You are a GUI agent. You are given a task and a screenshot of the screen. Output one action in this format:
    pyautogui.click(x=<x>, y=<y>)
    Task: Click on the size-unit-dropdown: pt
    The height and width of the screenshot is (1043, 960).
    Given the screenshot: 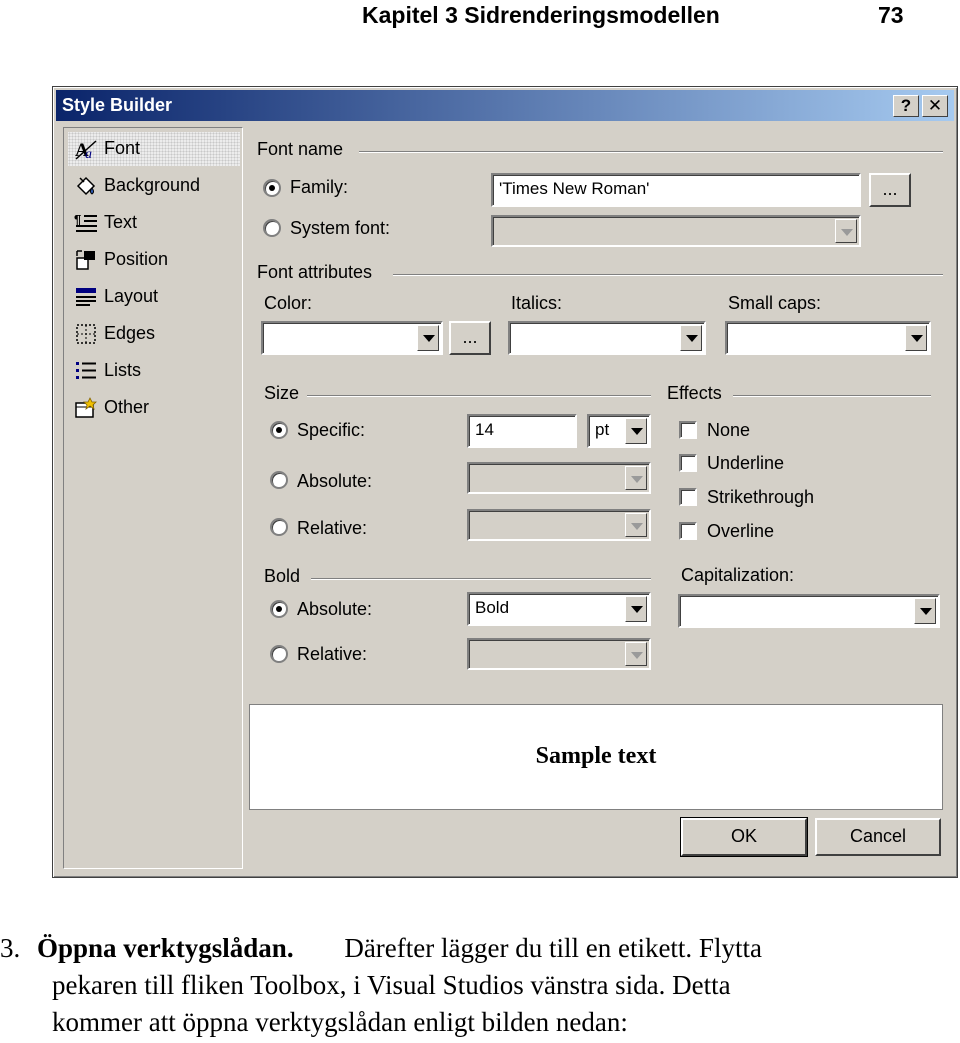 What is the action you would take?
    pyautogui.click(x=619, y=431)
    